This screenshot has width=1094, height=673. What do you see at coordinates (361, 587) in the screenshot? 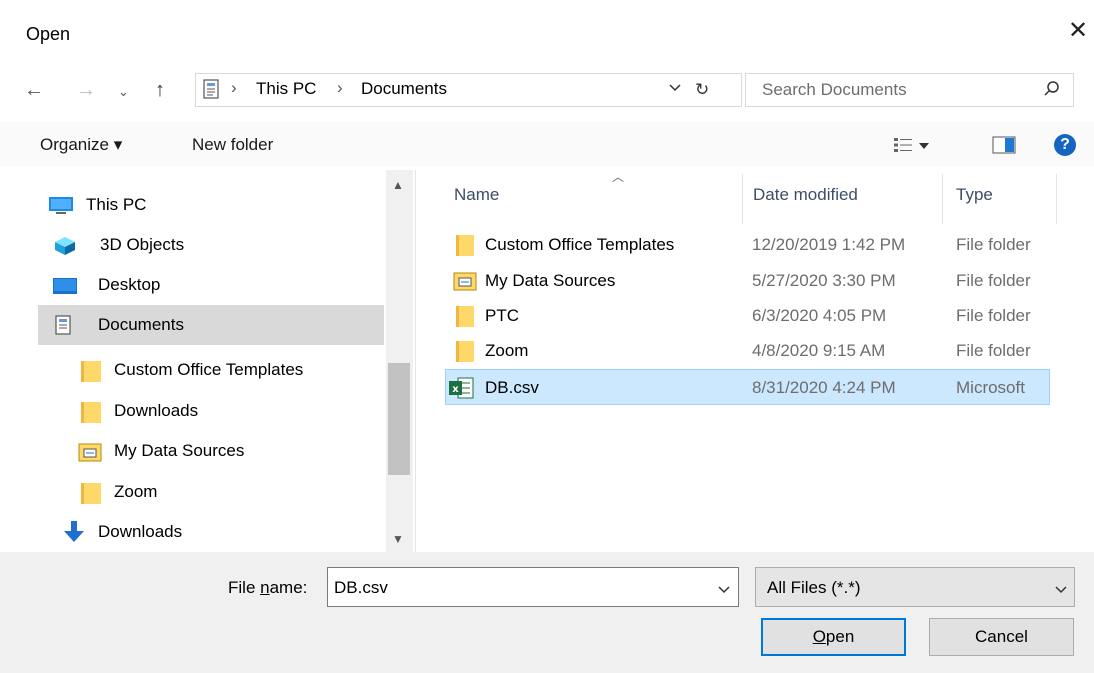
I see `file-name-value: DB.csv` at bounding box center [361, 587].